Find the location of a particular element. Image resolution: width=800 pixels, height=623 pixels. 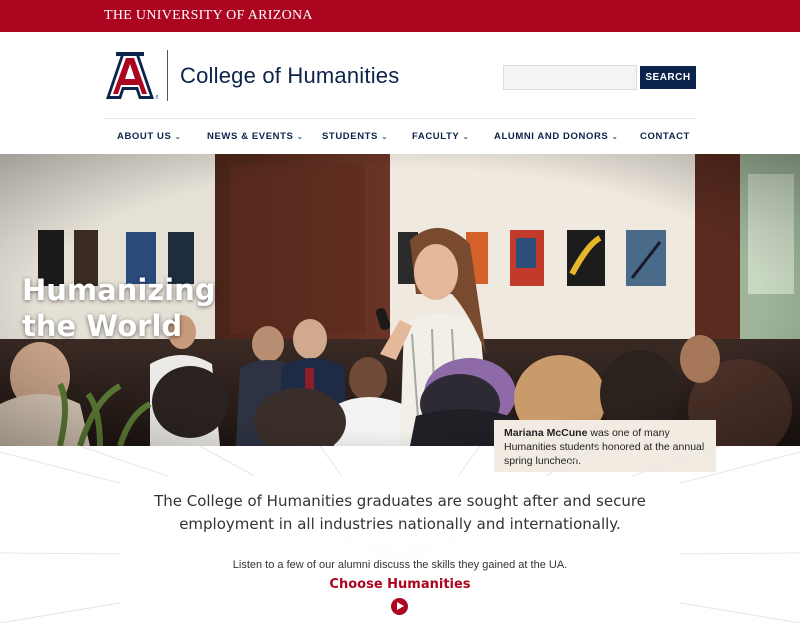

caption-name: Mariana McCune is located at coordinates (546, 433).